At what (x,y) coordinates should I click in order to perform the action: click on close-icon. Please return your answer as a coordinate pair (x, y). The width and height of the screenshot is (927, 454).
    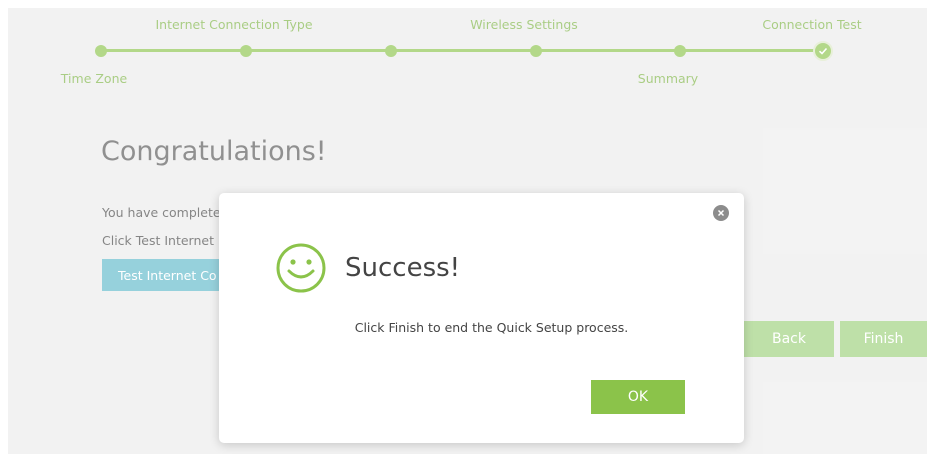
    Looking at the image, I should click on (721, 213).